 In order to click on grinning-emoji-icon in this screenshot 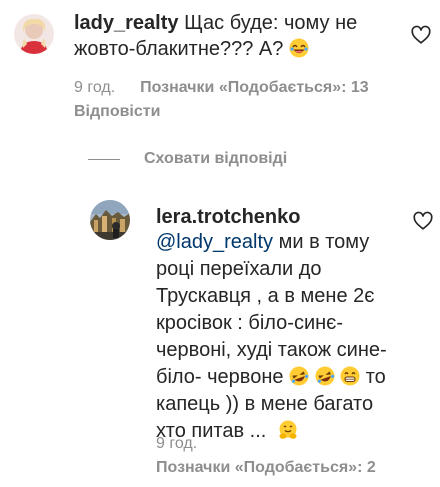, I will do `click(350, 379)`.